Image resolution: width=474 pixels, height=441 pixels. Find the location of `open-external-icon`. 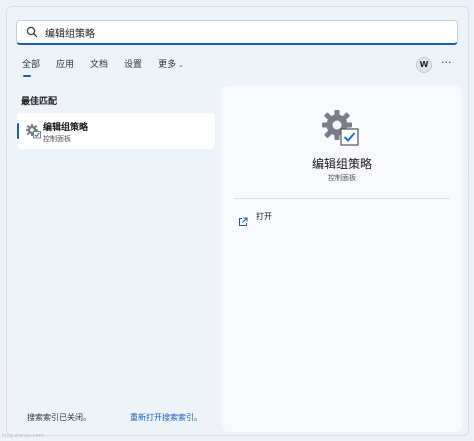

open-external-icon is located at coordinates (243, 219).